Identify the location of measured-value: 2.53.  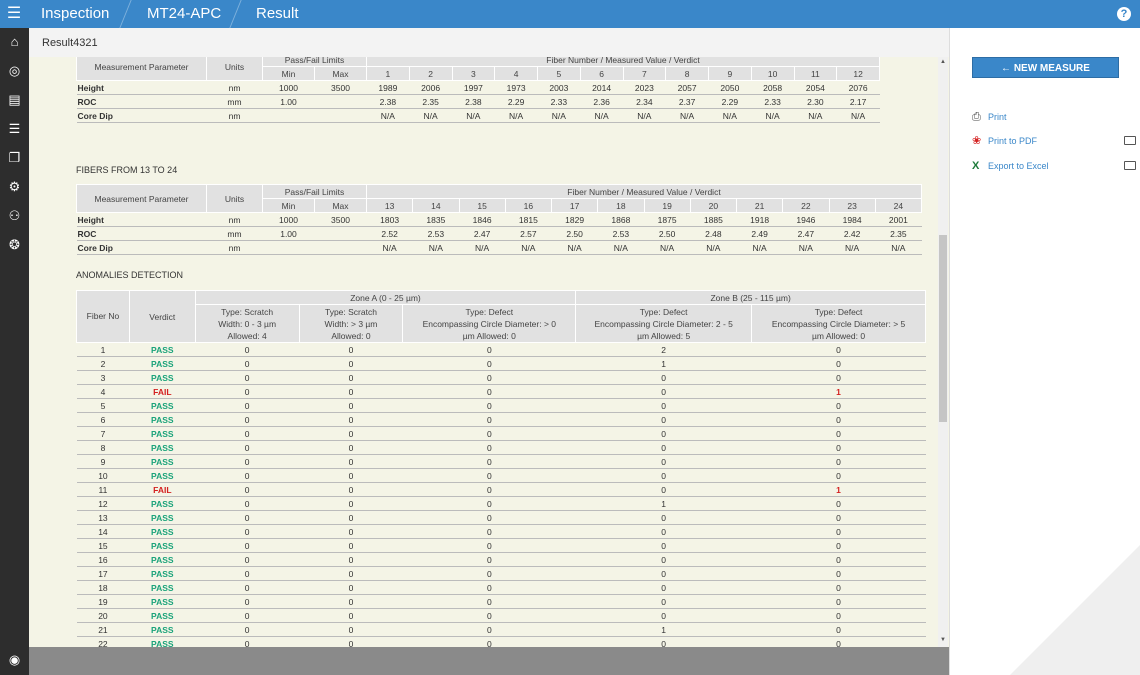
(620, 233).